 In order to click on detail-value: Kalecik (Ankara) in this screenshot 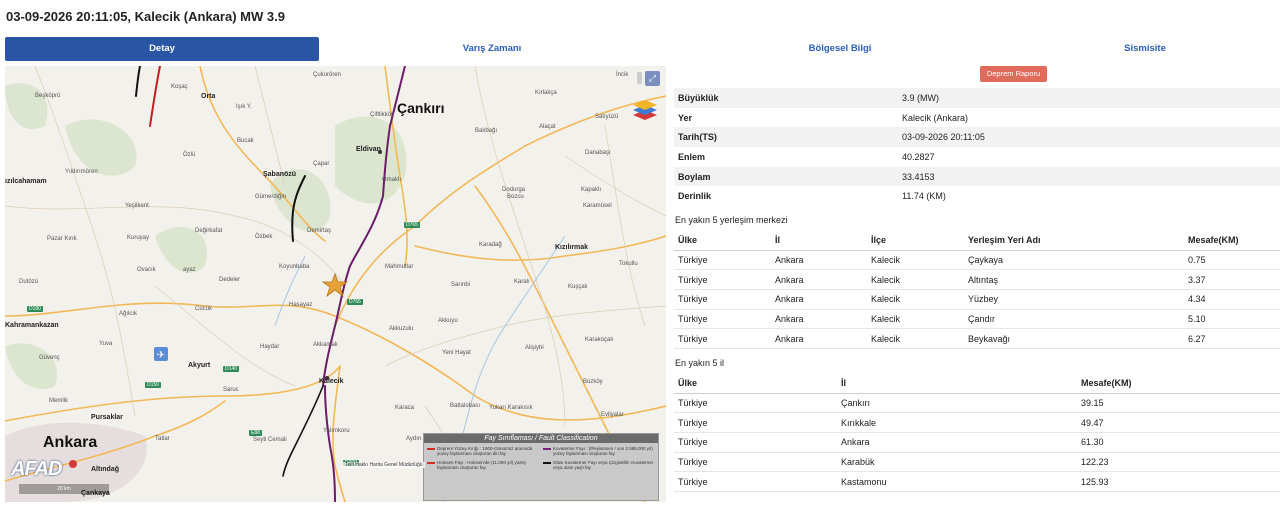, I will do `click(935, 117)`.